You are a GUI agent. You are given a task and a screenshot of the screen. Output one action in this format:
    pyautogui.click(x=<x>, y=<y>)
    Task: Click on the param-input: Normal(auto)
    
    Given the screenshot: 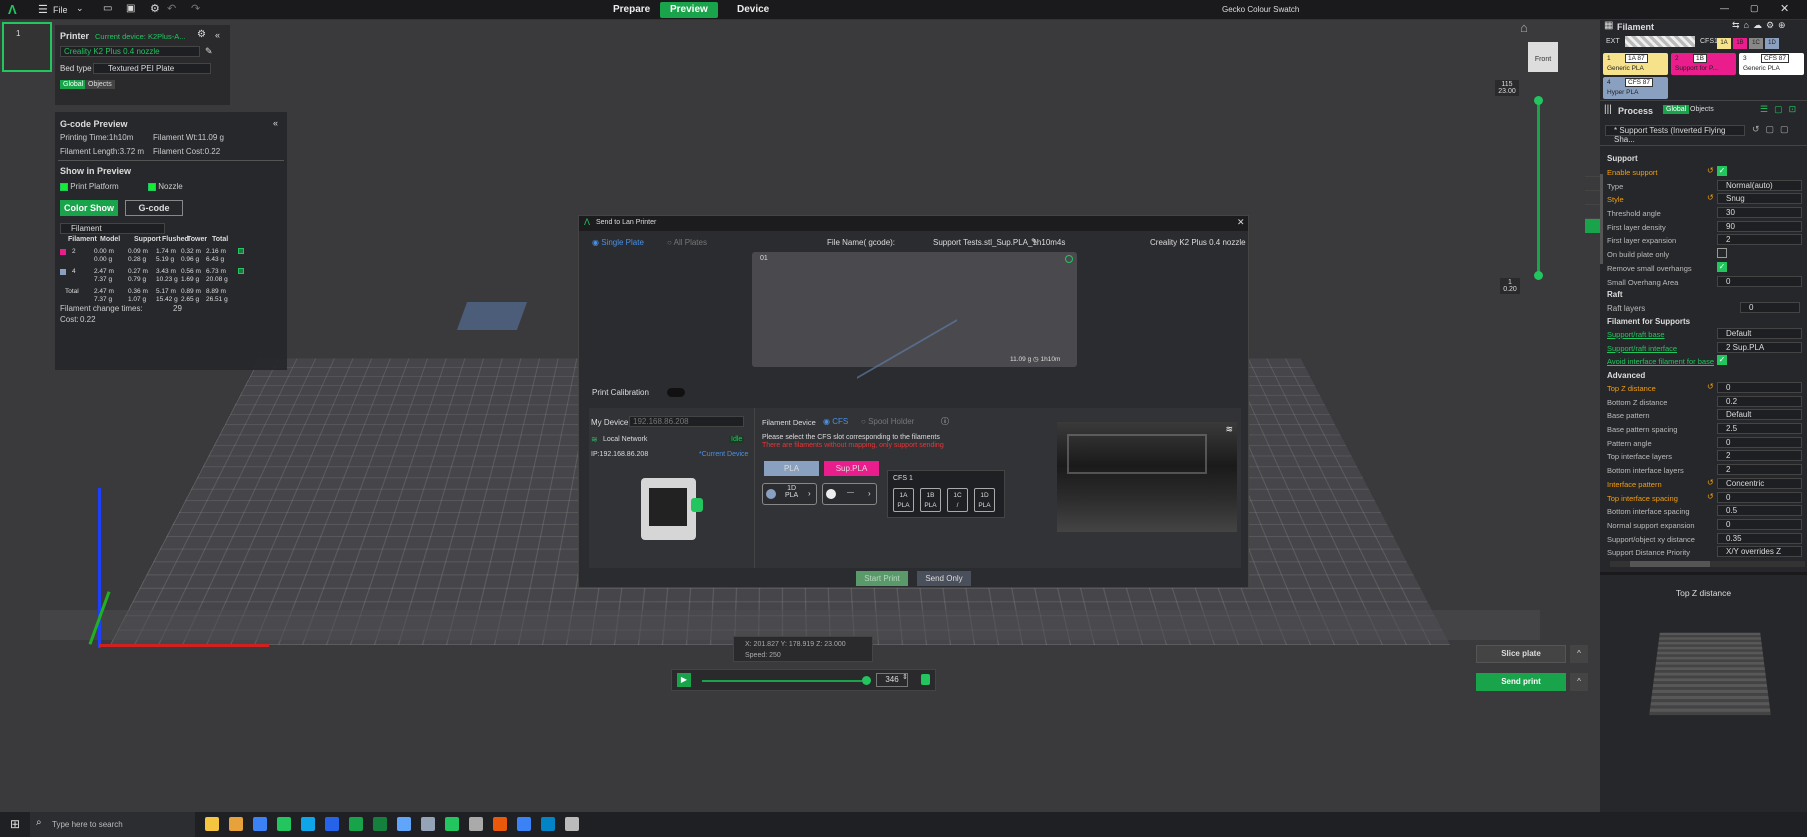 What is the action you would take?
    pyautogui.click(x=1759, y=185)
    